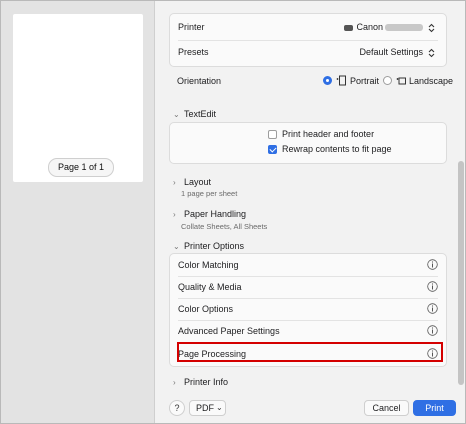  What do you see at coordinates (431, 81) in the screenshot?
I see `landscape-label: Landscape` at bounding box center [431, 81].